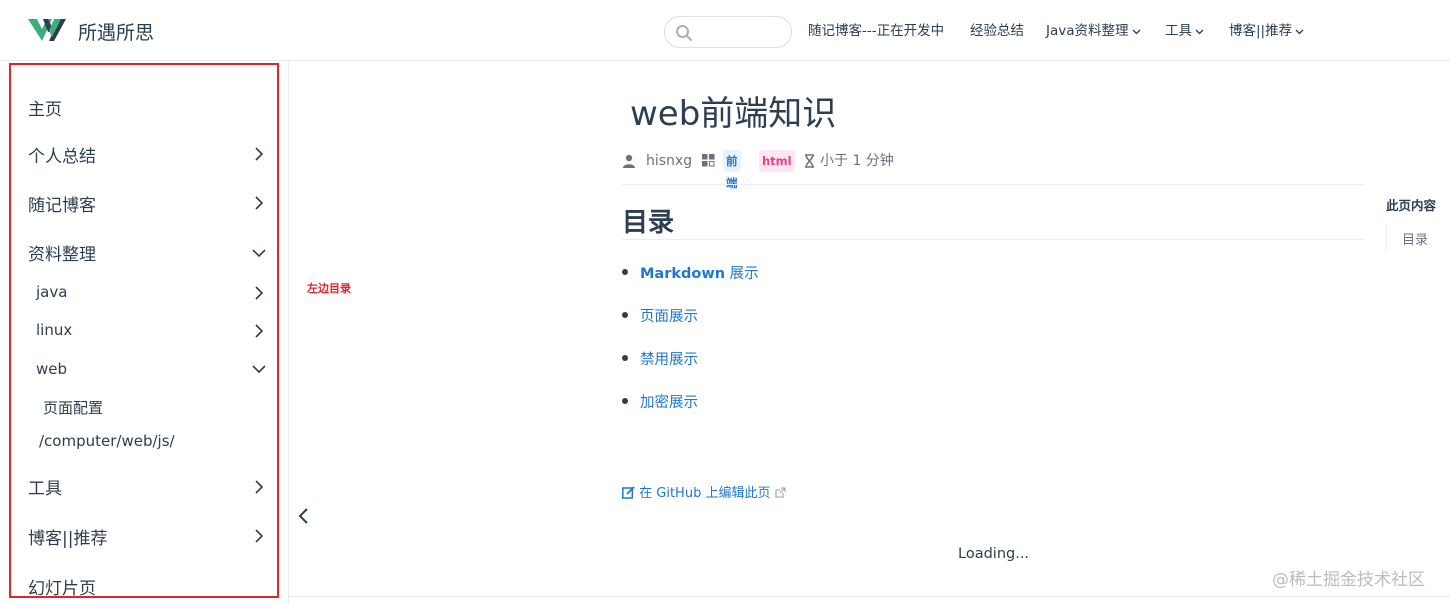  Describe the element at coordinates (648, 223) in the screenshot. I see `section-heading: 目录` at that location.